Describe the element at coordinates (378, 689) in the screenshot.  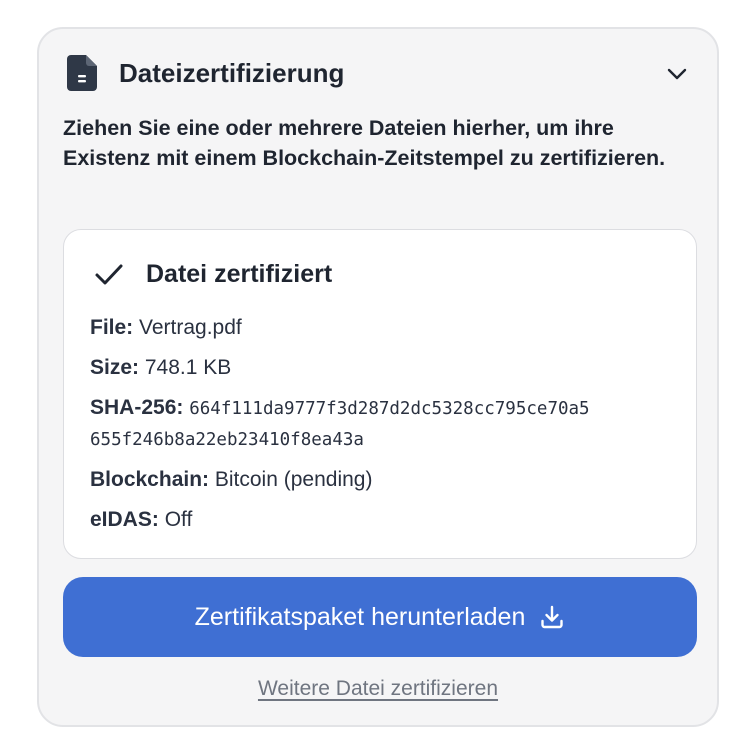
I see `certify-another-file-link: Weitere Datei zertifizieren` at that location.